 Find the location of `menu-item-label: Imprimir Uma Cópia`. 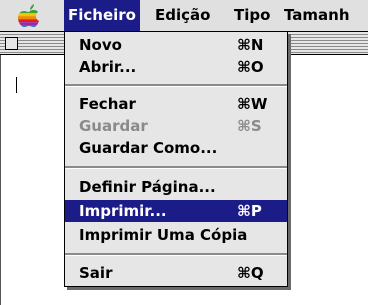

menu-item-label: Imprimir Uma Cópia is located at coordinates (163, 235).